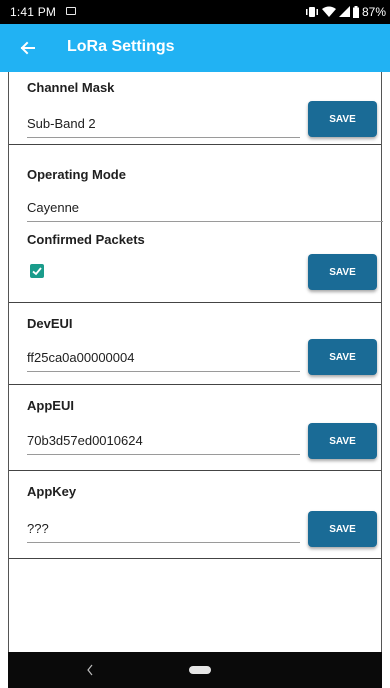 This screenshot has width=390, height=688. What do you see at coordinates (342, 357) in the screenshot?
I see `deveui-save-button: SAVE` at bounding box center [342, 357].